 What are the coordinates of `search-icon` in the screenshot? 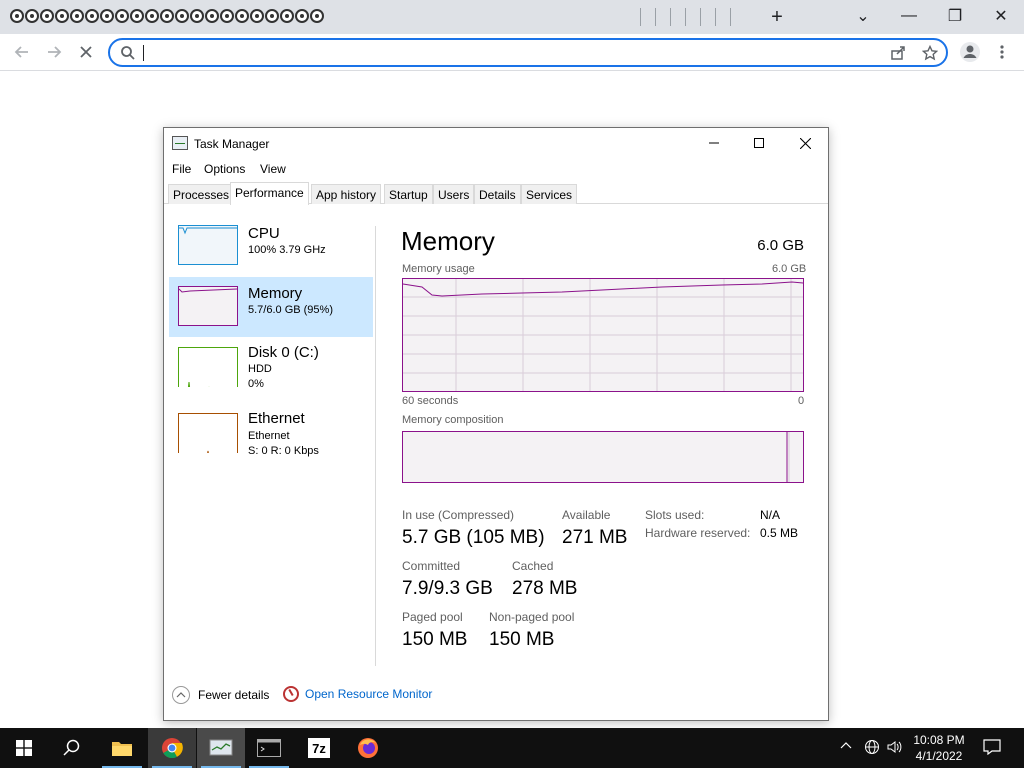 It's located at (71, 747).